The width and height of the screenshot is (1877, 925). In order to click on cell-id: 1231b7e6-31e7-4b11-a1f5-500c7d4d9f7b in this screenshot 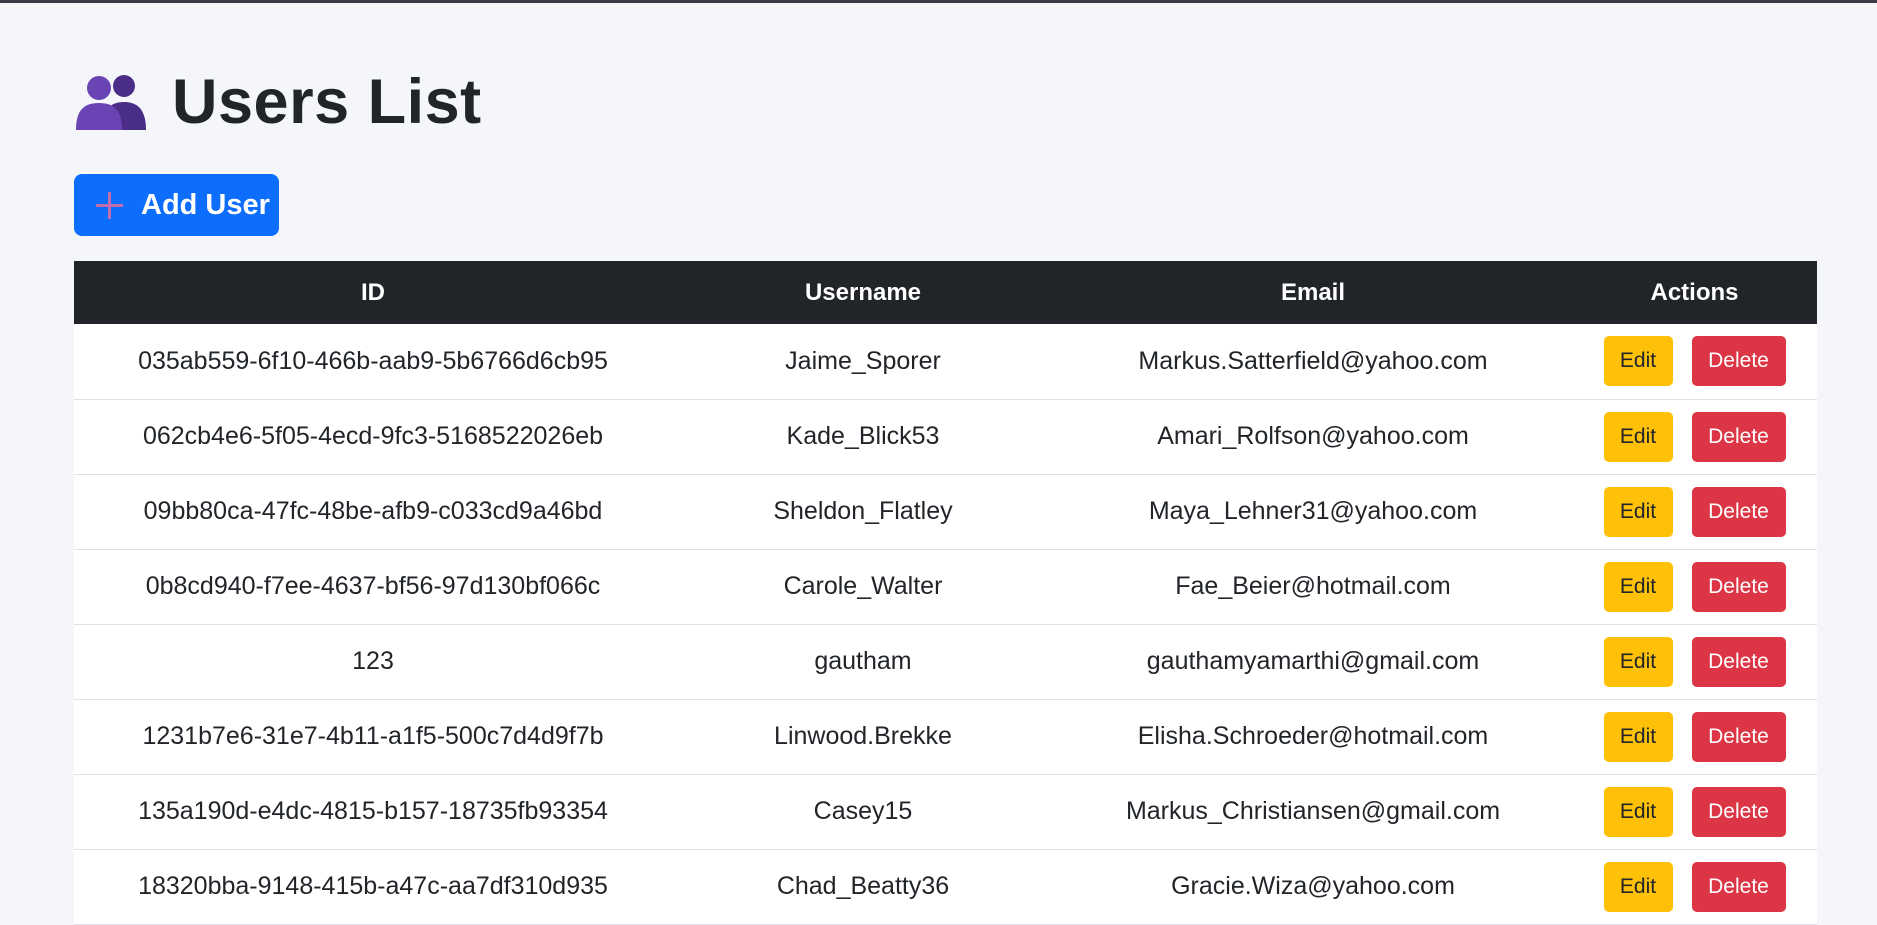, I will do `click(373, 736)`.